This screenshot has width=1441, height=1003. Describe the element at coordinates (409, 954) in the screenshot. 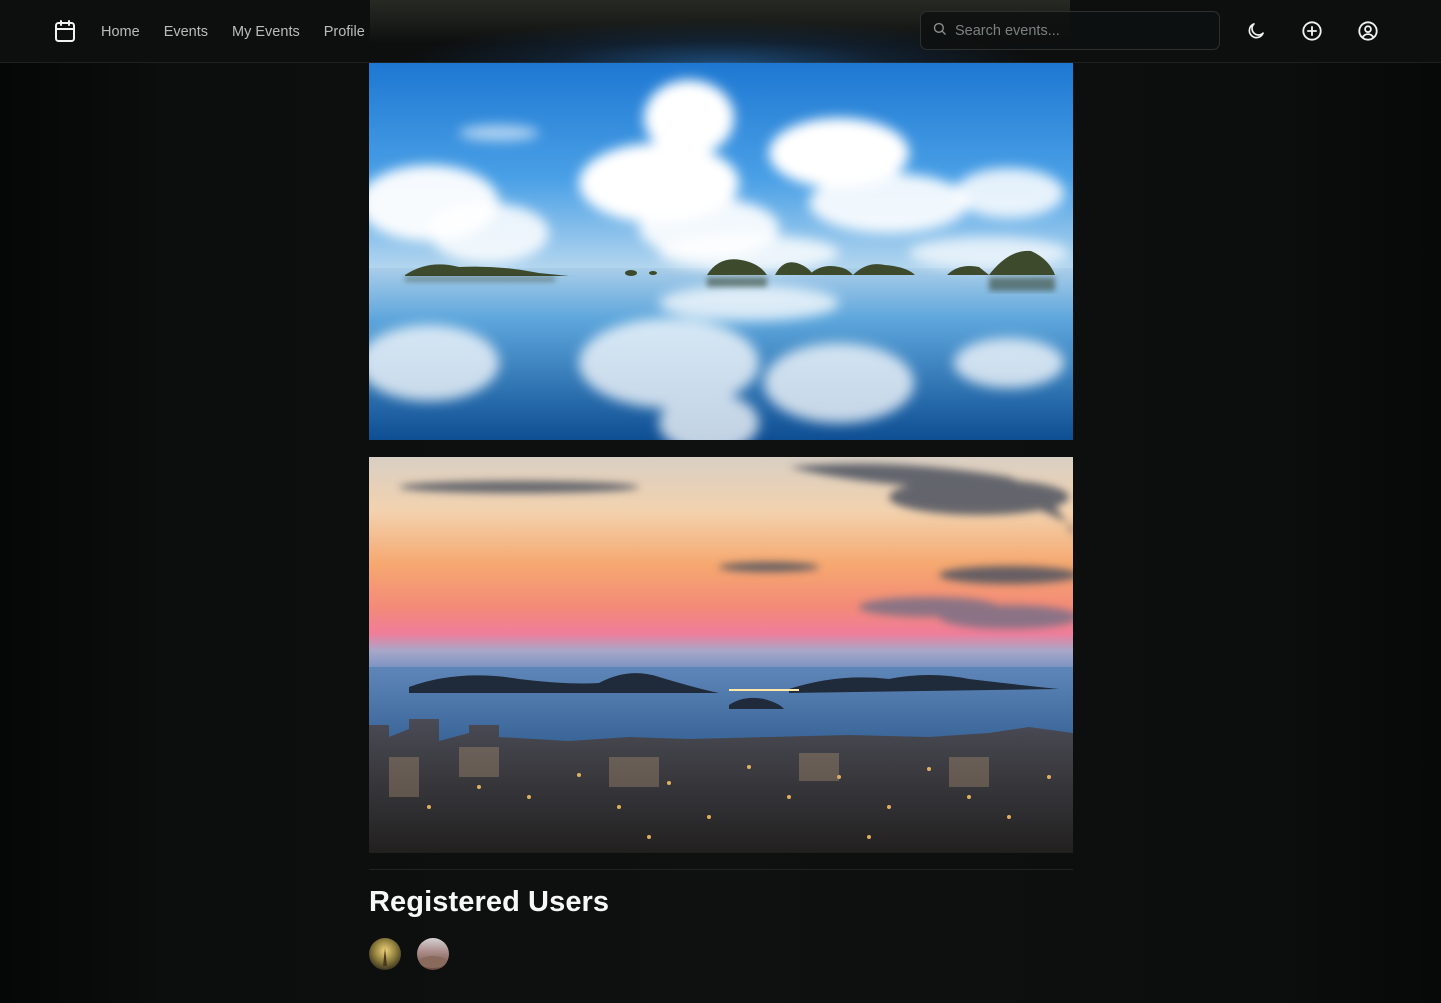

I see `registered-users-list` at that location.